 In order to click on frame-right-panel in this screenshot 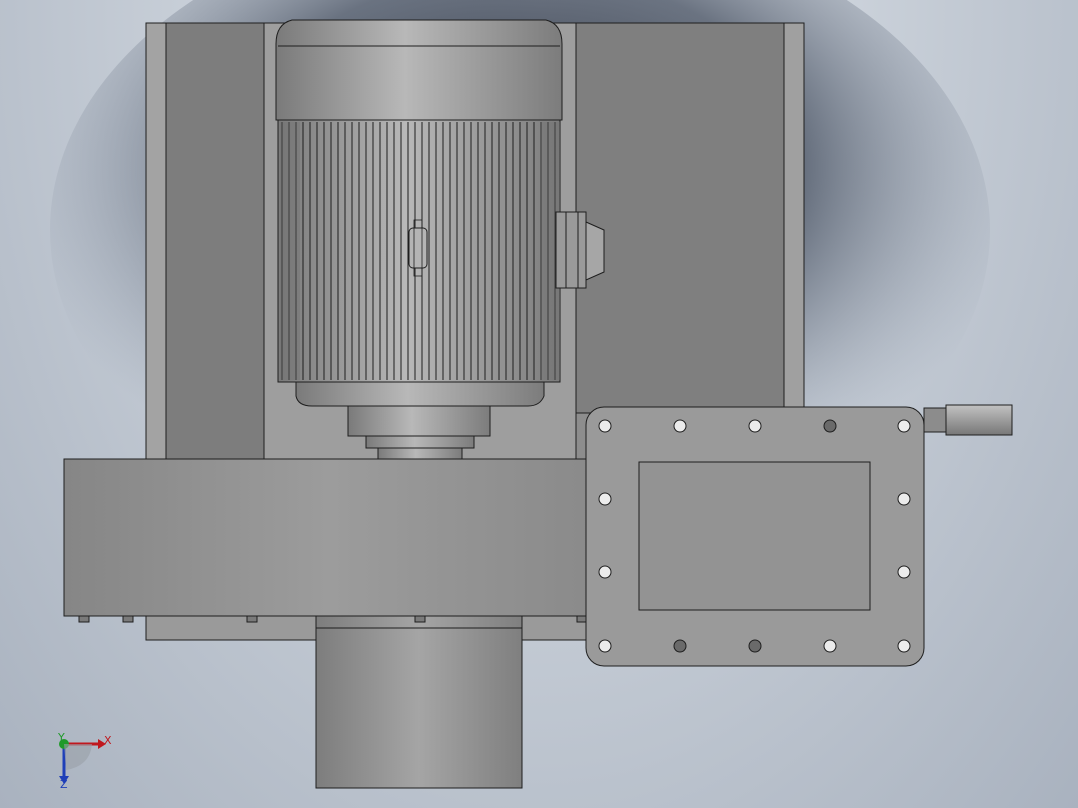, I will do `click(680, 218)`.